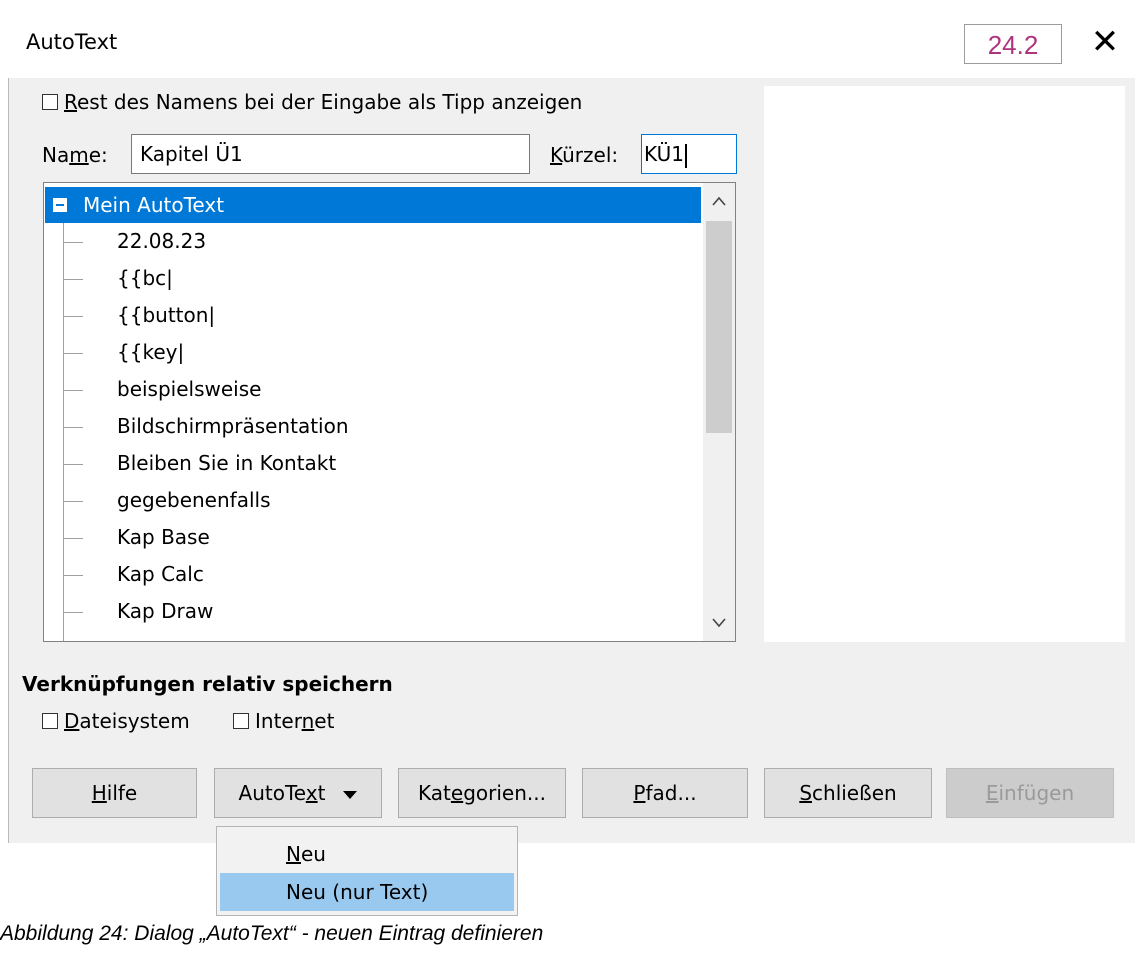  I want to click on insert-text: infügen, so click(1036, 793).